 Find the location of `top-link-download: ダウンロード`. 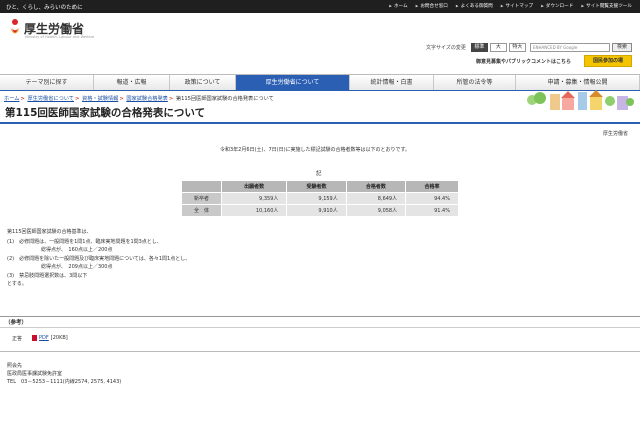

top-link-download: ダウンロード is located at coordinates (557, 6).